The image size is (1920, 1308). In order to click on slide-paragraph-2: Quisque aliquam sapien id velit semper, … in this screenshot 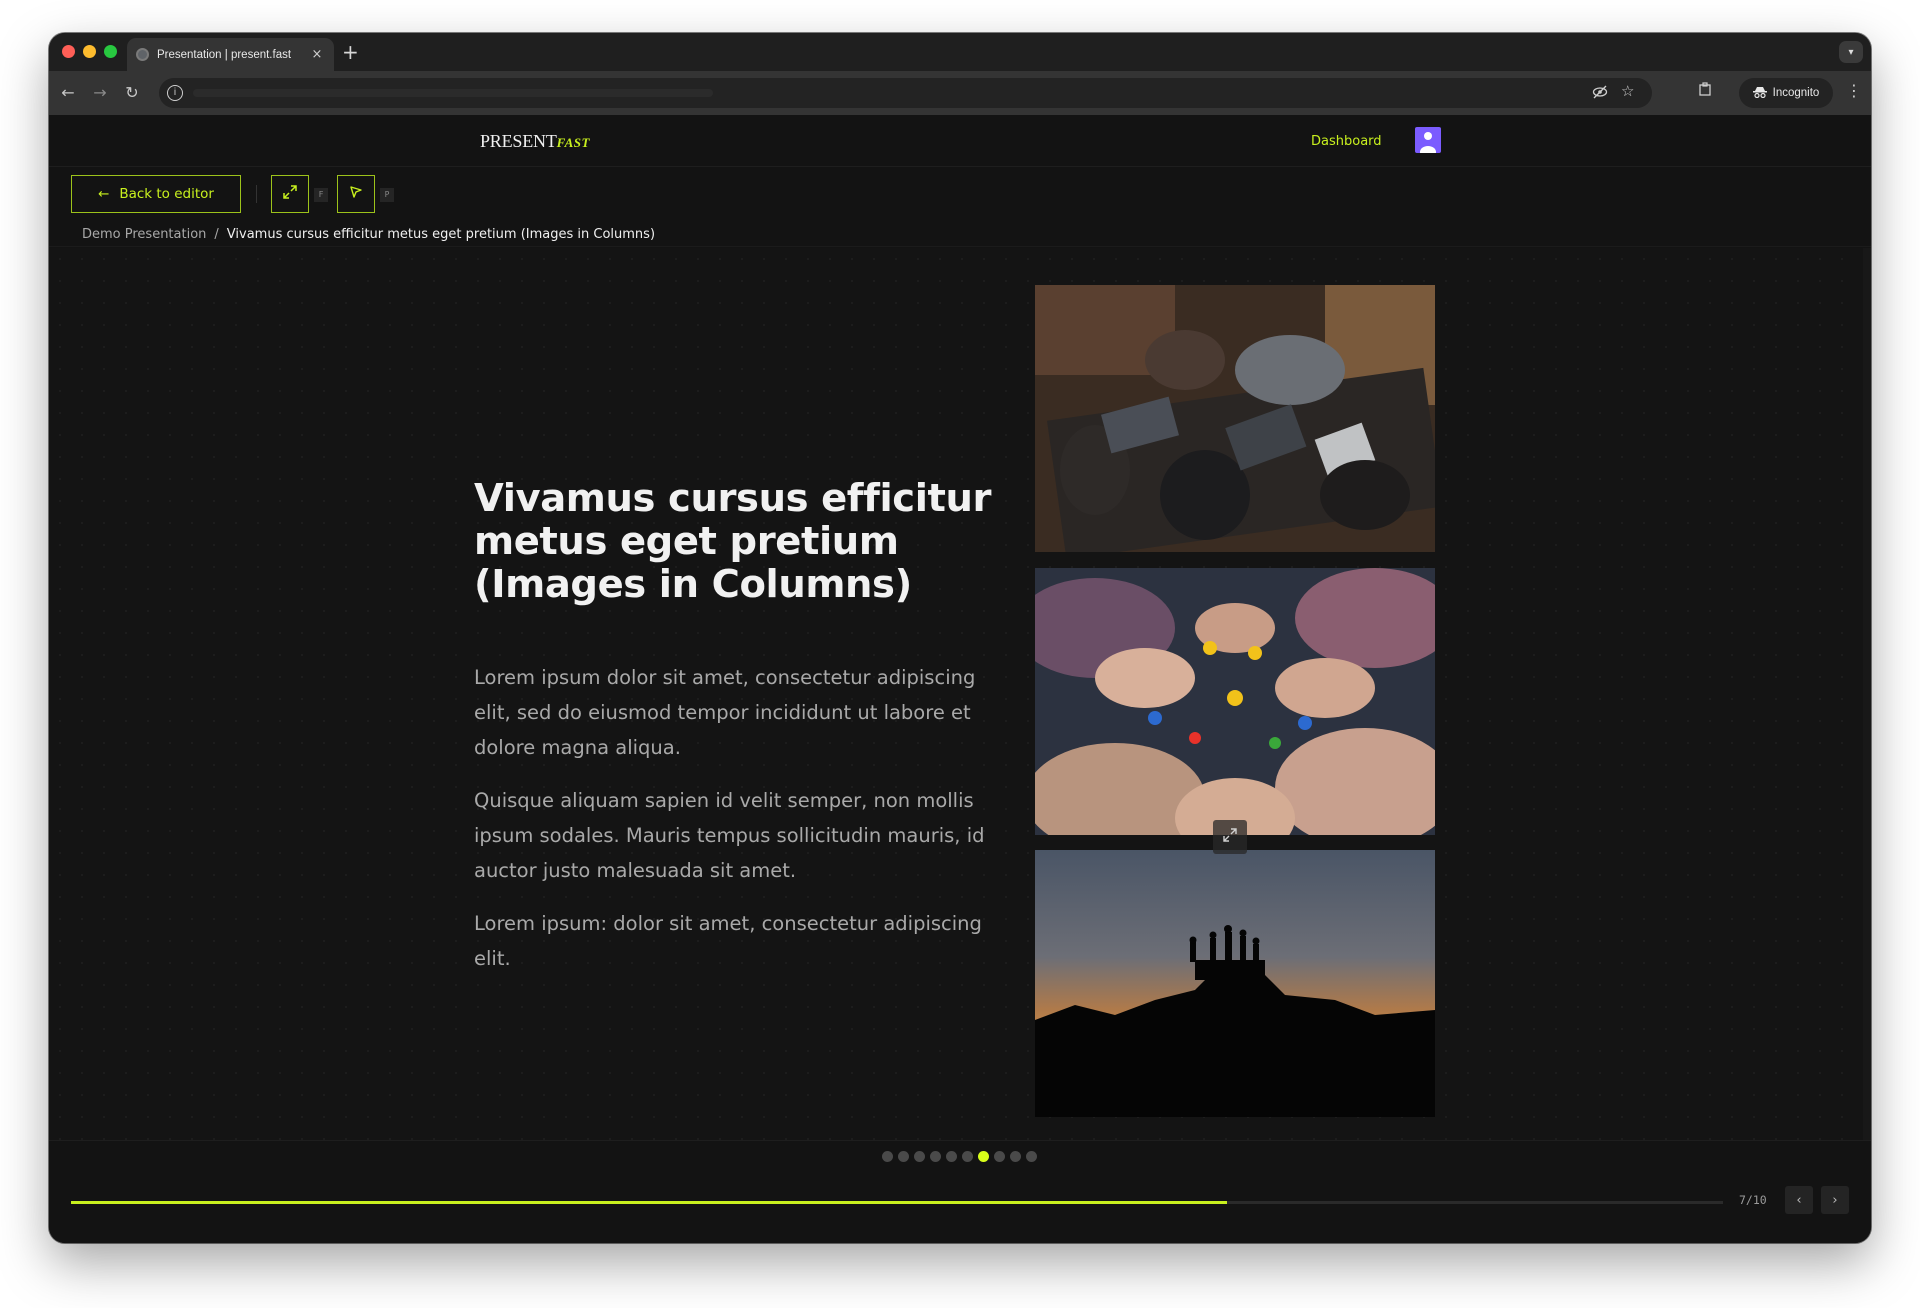, I will do `click(729, 835)`.